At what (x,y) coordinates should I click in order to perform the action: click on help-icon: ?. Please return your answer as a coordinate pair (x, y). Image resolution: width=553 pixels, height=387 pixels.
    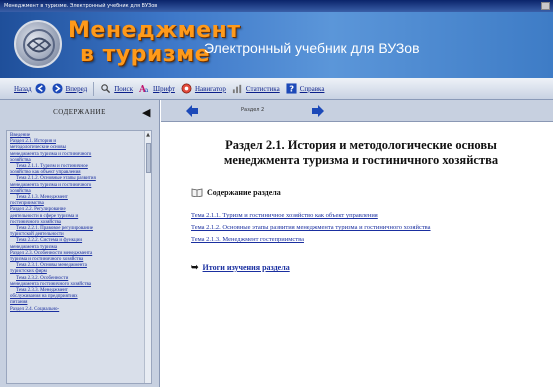
    Looking at the image, I should click on (291, 88).